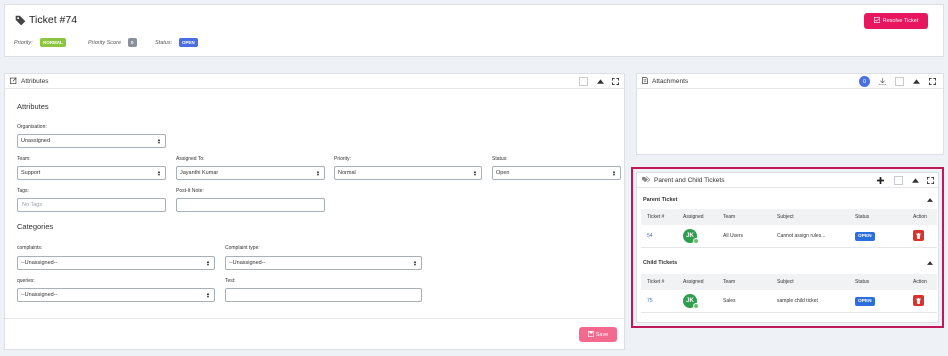 The width and height of the screenshot is (948, 356). What do you see at coordinates (35, 226) in the screenshot?
I see `categories-section-title: Categories` at bounding box center [35, 226].